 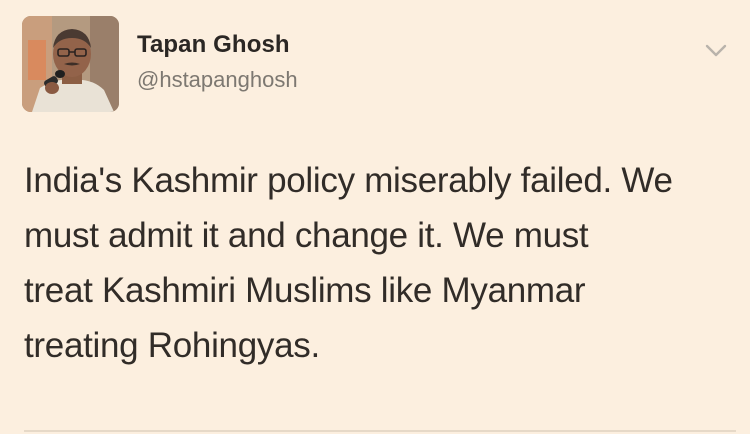 What do you see at coordinates (716, 50) in the screenshot?
I see `chevron-down-icon` at bounding box center [716, 50].